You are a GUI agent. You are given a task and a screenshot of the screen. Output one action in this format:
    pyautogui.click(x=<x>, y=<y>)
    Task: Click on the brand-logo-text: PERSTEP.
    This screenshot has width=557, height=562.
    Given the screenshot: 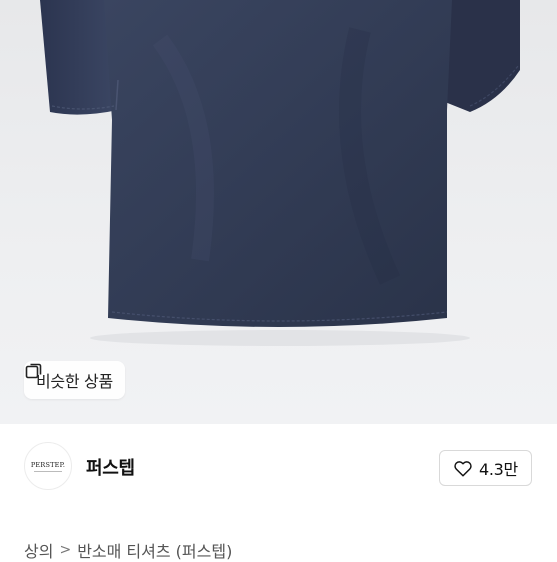 What is the action you would take?
    pyautogui.click(x=48, y=464)
    